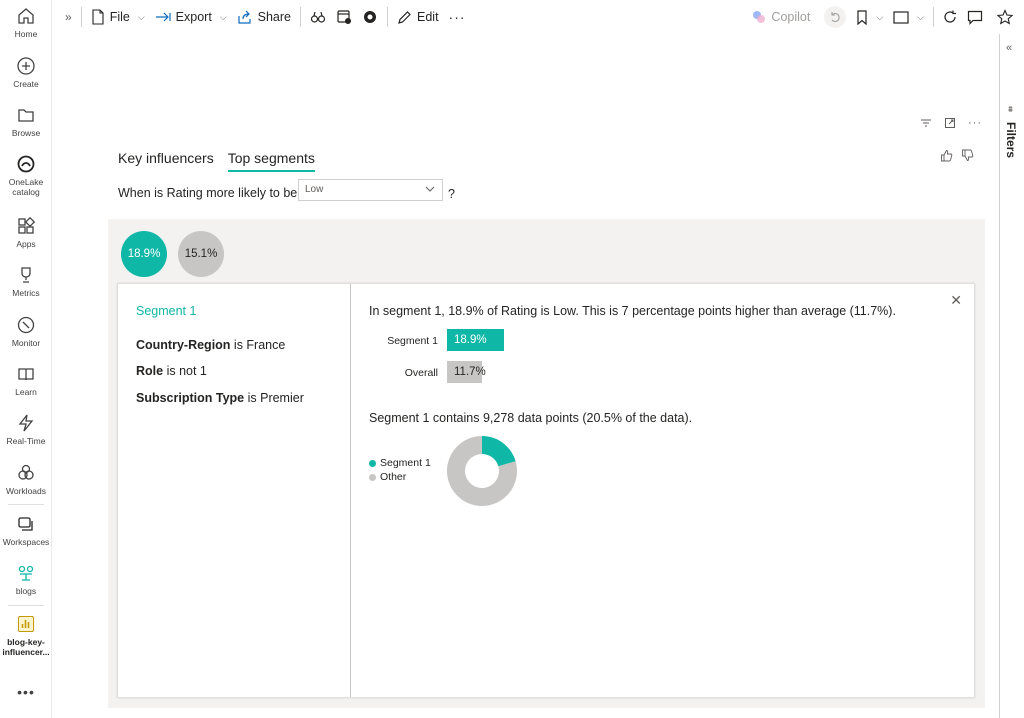  What do you see at coordinates (466, 372) in the screenshot?
I see `bar-overall: 11.7%` at bounding box center [466, 372].